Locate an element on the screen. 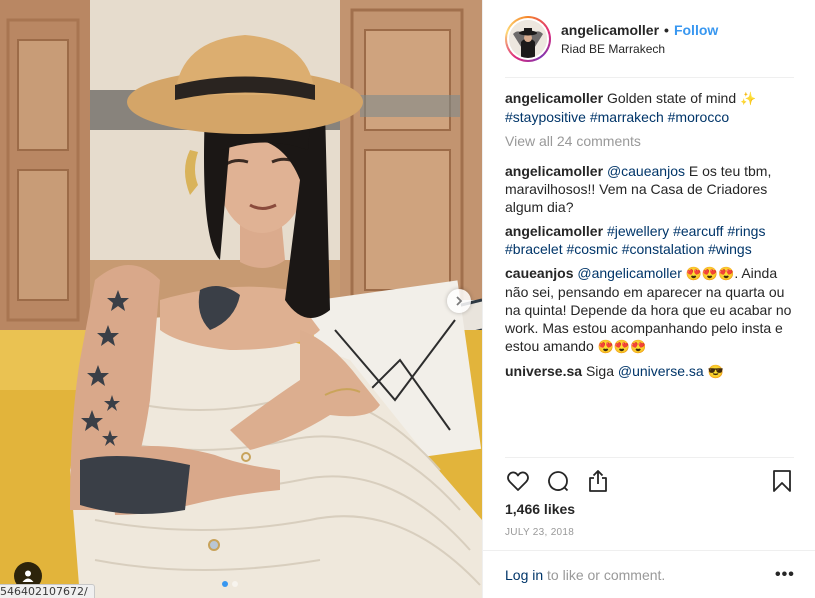 The height and width of the screenshot is (598, 815). caption-text: Golden state of mind is located at coordinates (671, 98).